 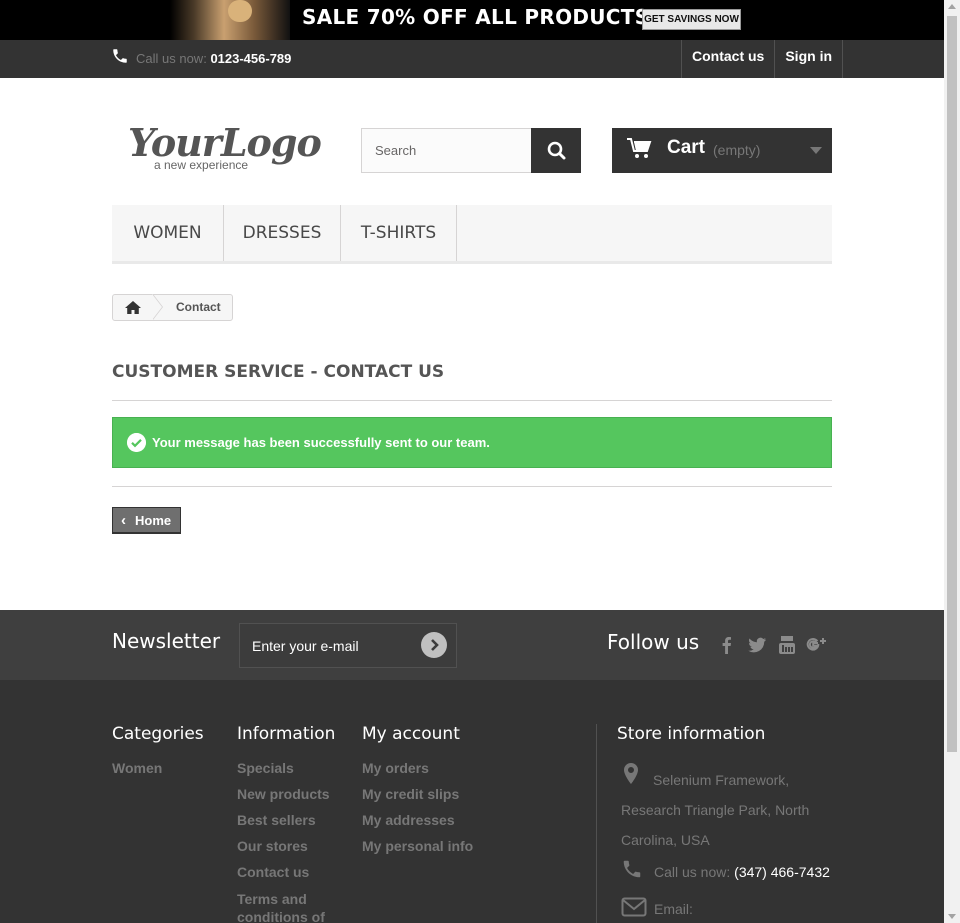 I want to click on newsletter-email-input, so click(x=325, y=645).